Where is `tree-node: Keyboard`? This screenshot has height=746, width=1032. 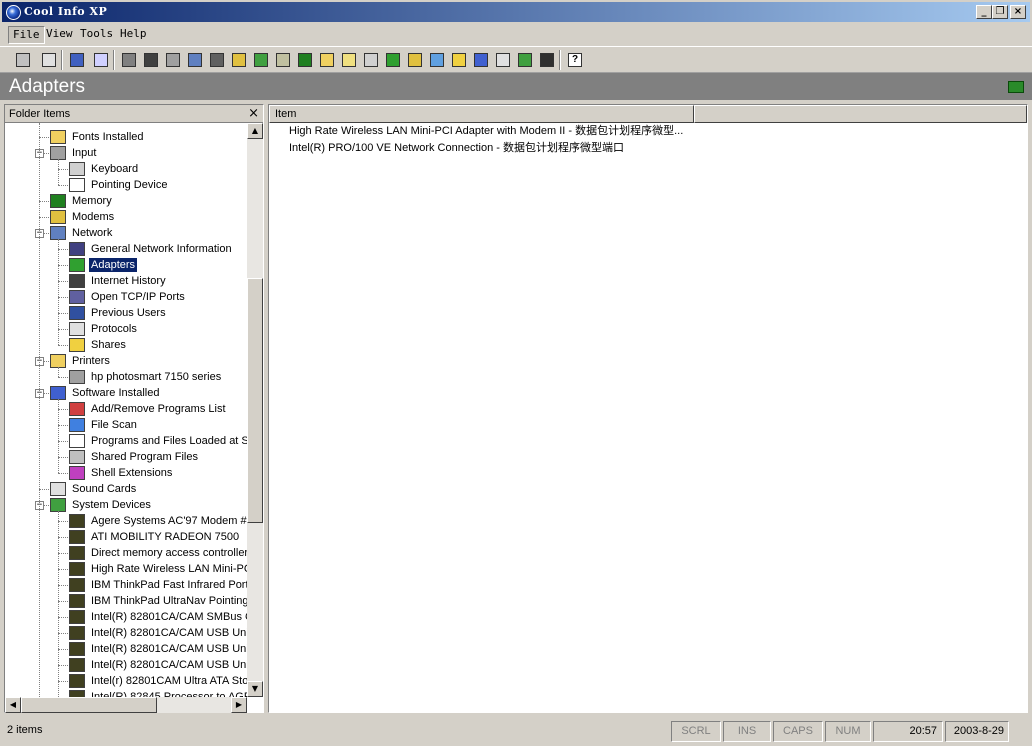 tree-node: Keyboard is located at coordinates (158, 169).